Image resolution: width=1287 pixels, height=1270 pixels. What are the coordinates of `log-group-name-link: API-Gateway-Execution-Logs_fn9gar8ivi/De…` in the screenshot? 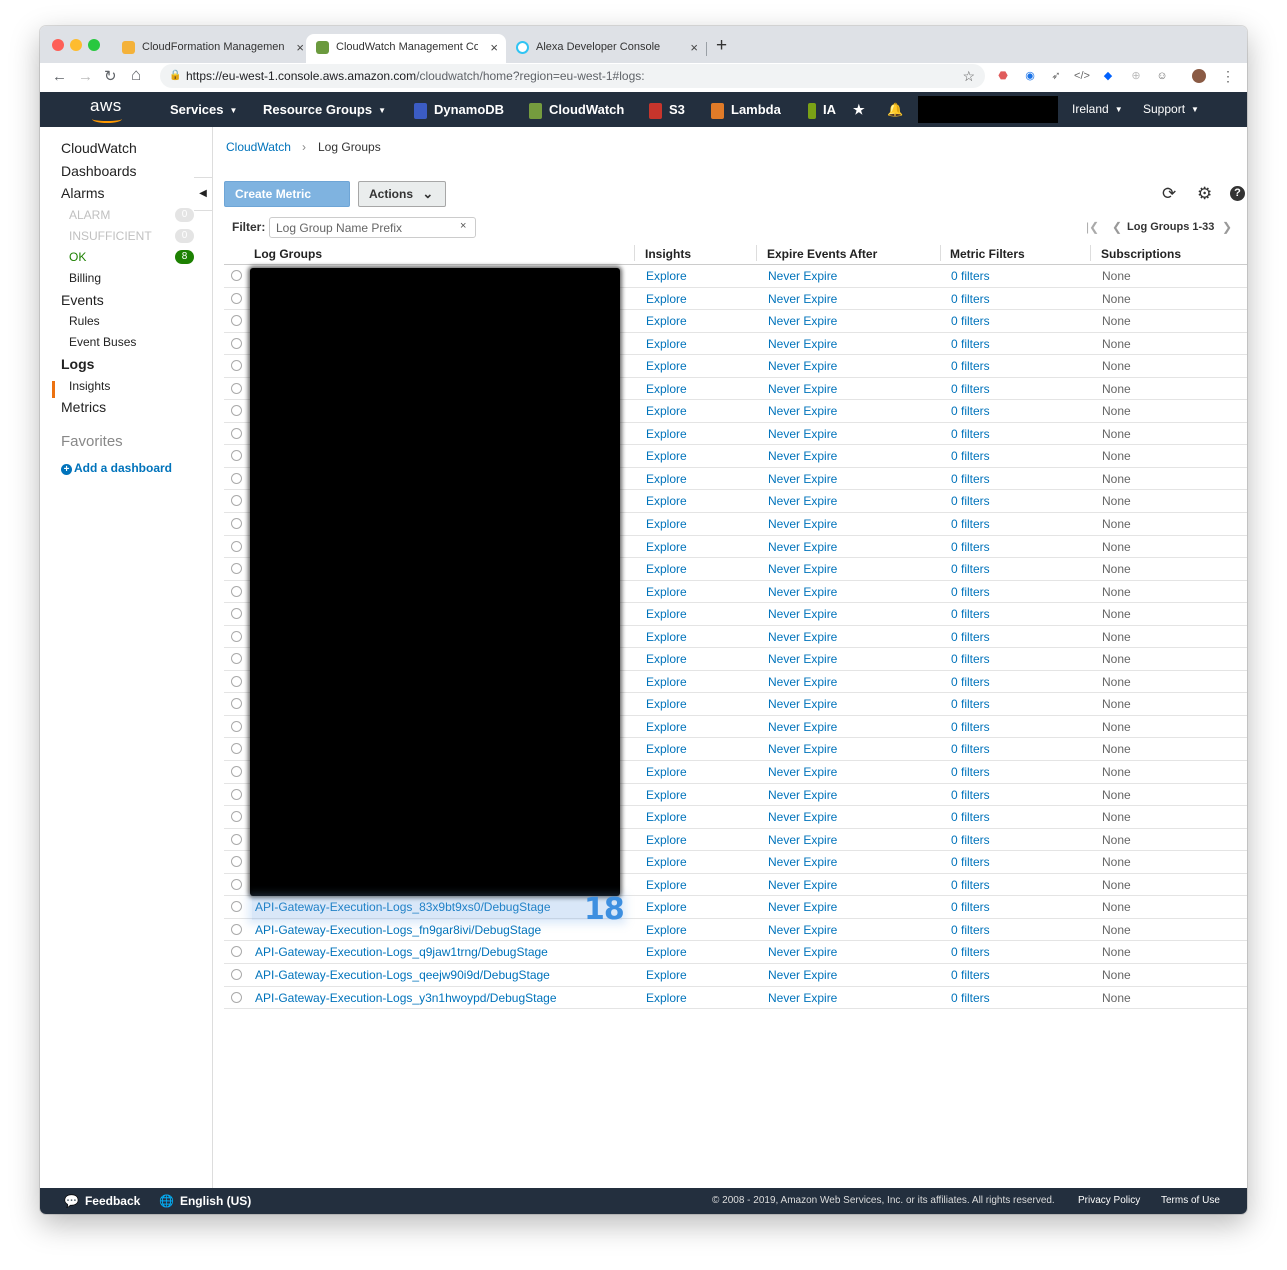 It's located at (398, 930).